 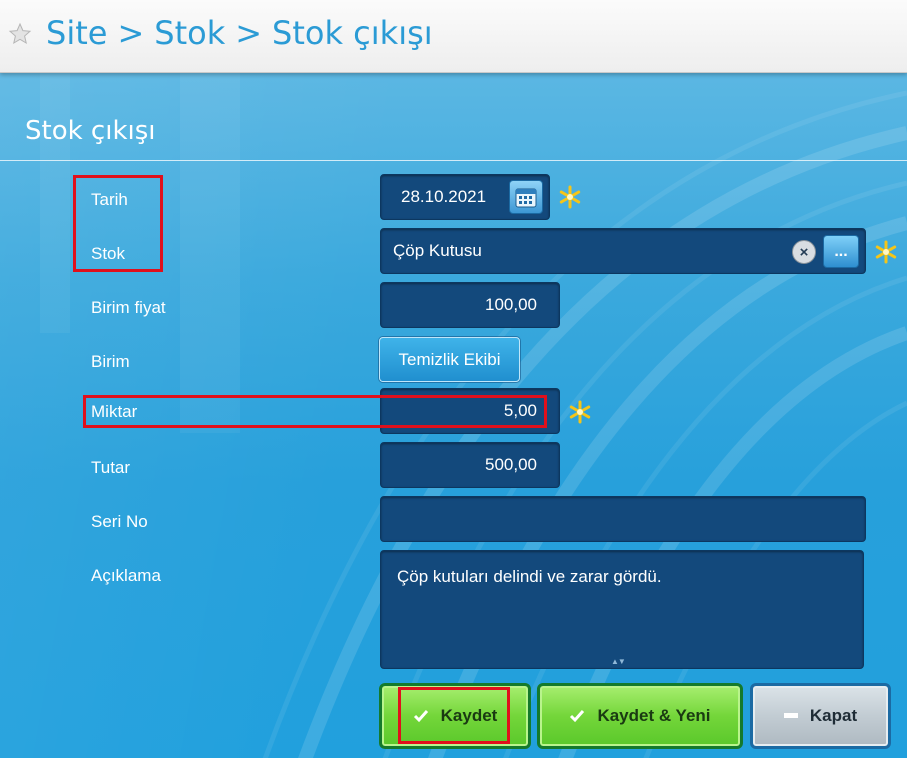 What do you see at coordinates (470, 305) in the screenshot?
I see `unit-price-field: 100,00` at bounding box center [470, 305].